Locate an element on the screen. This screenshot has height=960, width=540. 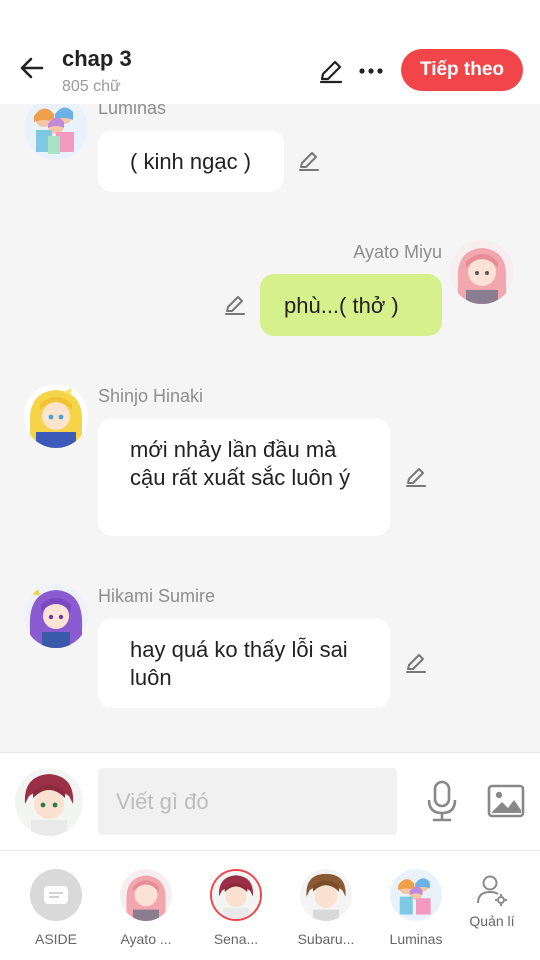
sena-avatar is located at coordinates (236, 895).